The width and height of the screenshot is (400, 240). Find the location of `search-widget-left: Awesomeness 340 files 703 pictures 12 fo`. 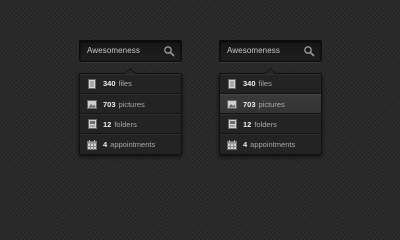

search-widget-left: Awesomeness 340 files 703 pictures 12 fo is located at coordinates (130, 97).